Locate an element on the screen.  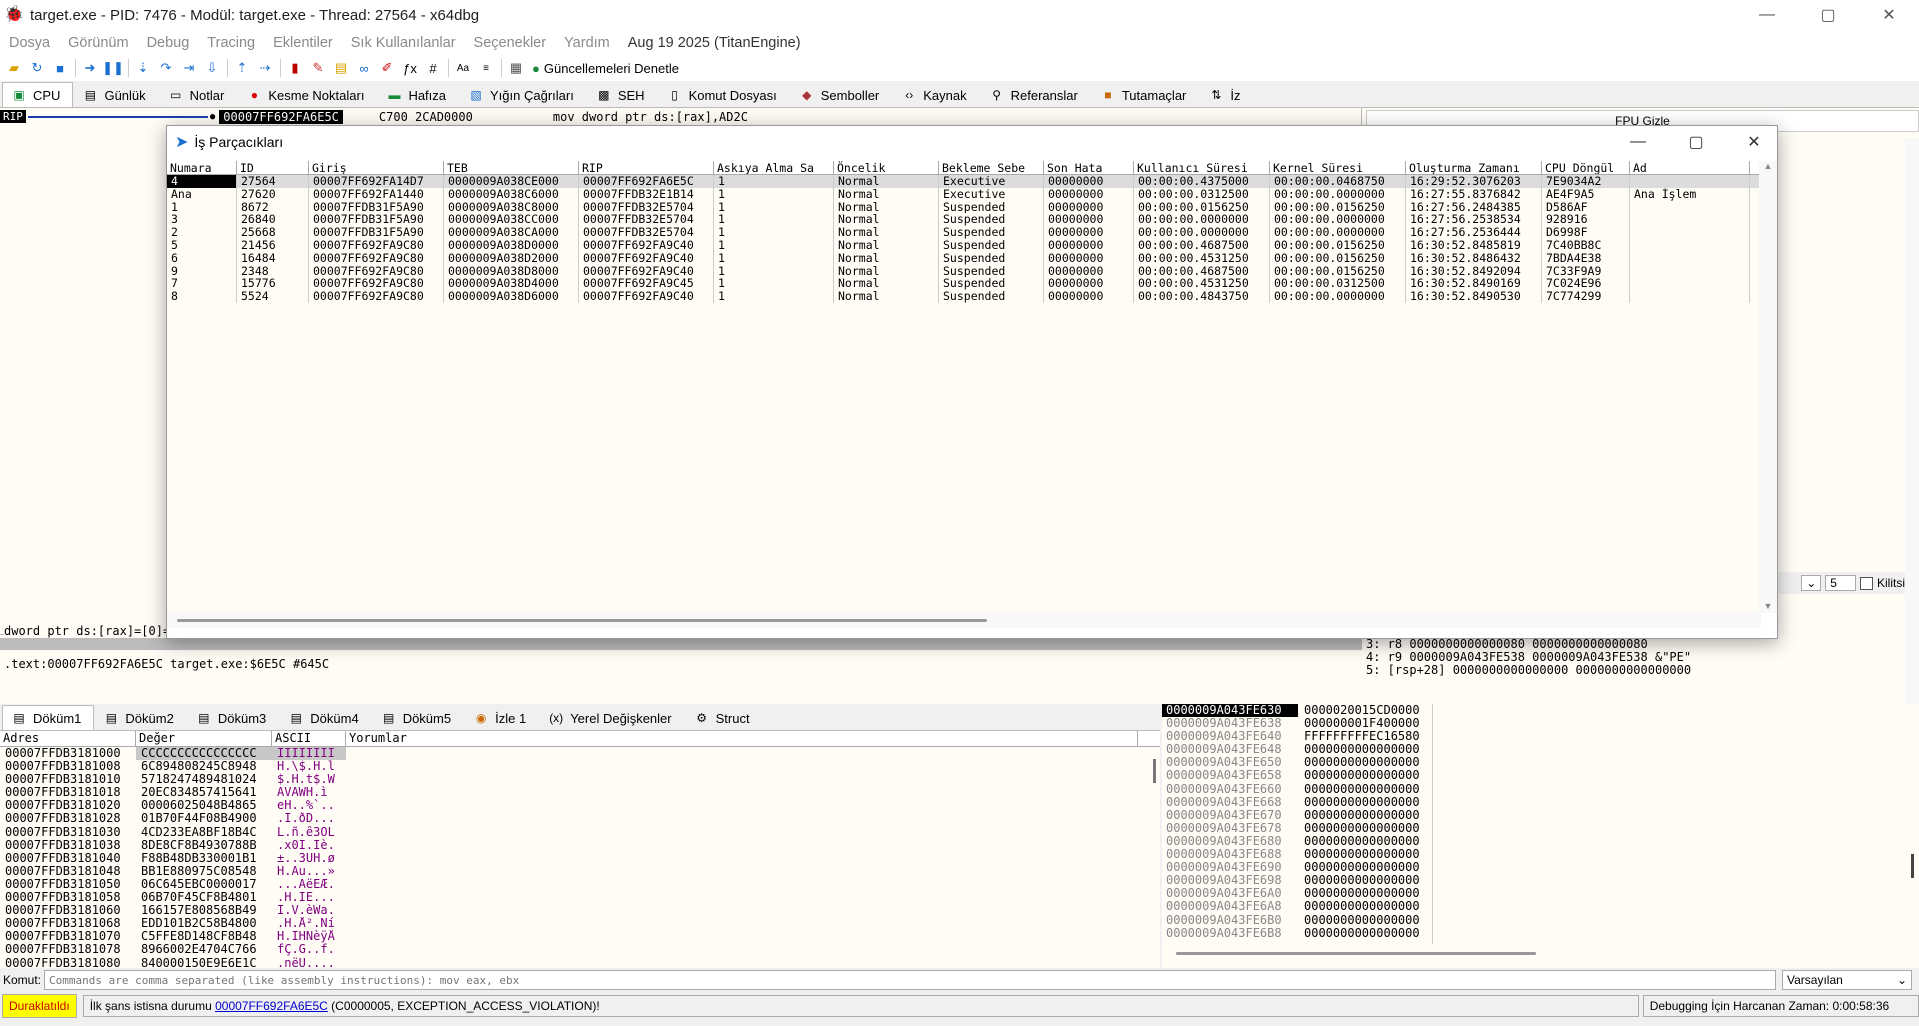
scylla-icon: ▮ is located at coordinates (295, 68).